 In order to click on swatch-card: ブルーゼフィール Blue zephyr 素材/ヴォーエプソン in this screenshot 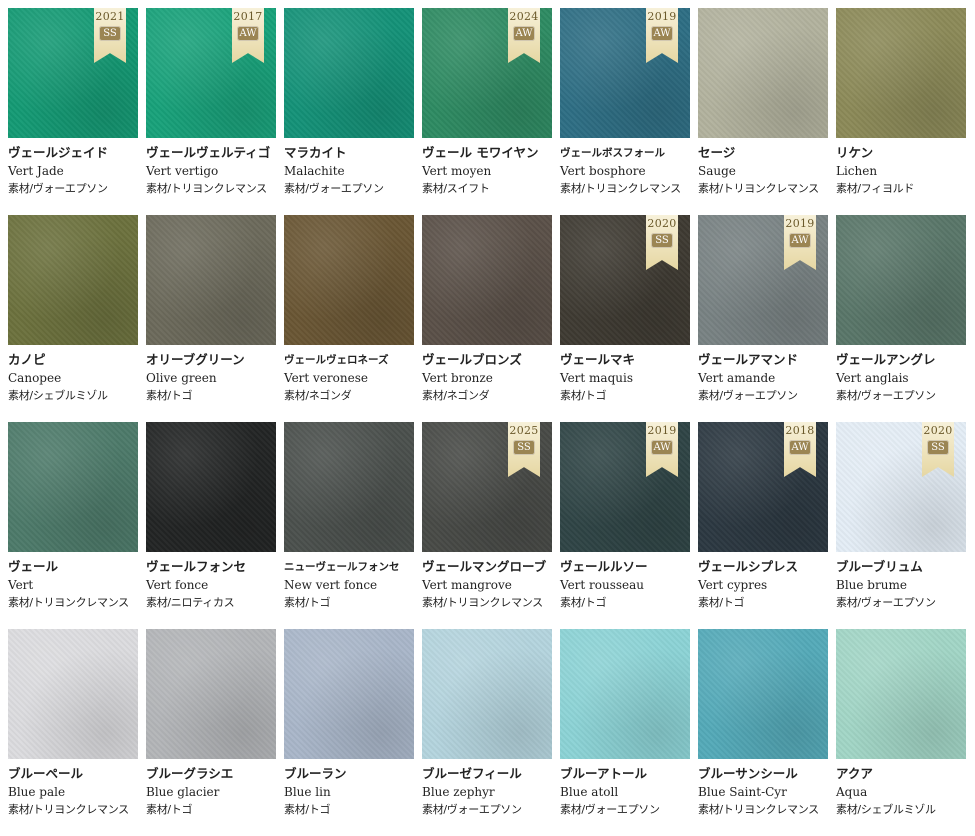, I will do `click(487, 732)`.